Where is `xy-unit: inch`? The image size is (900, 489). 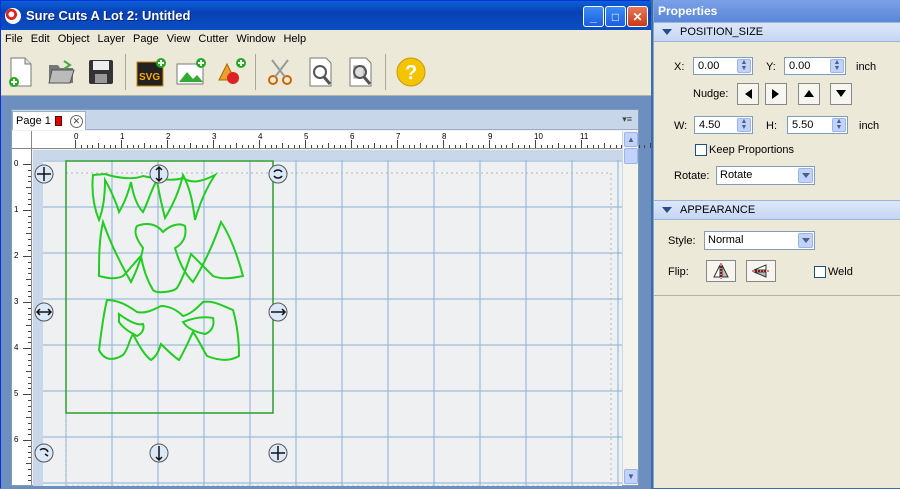
xy-unit: inch is located at coordinates (866, 67).